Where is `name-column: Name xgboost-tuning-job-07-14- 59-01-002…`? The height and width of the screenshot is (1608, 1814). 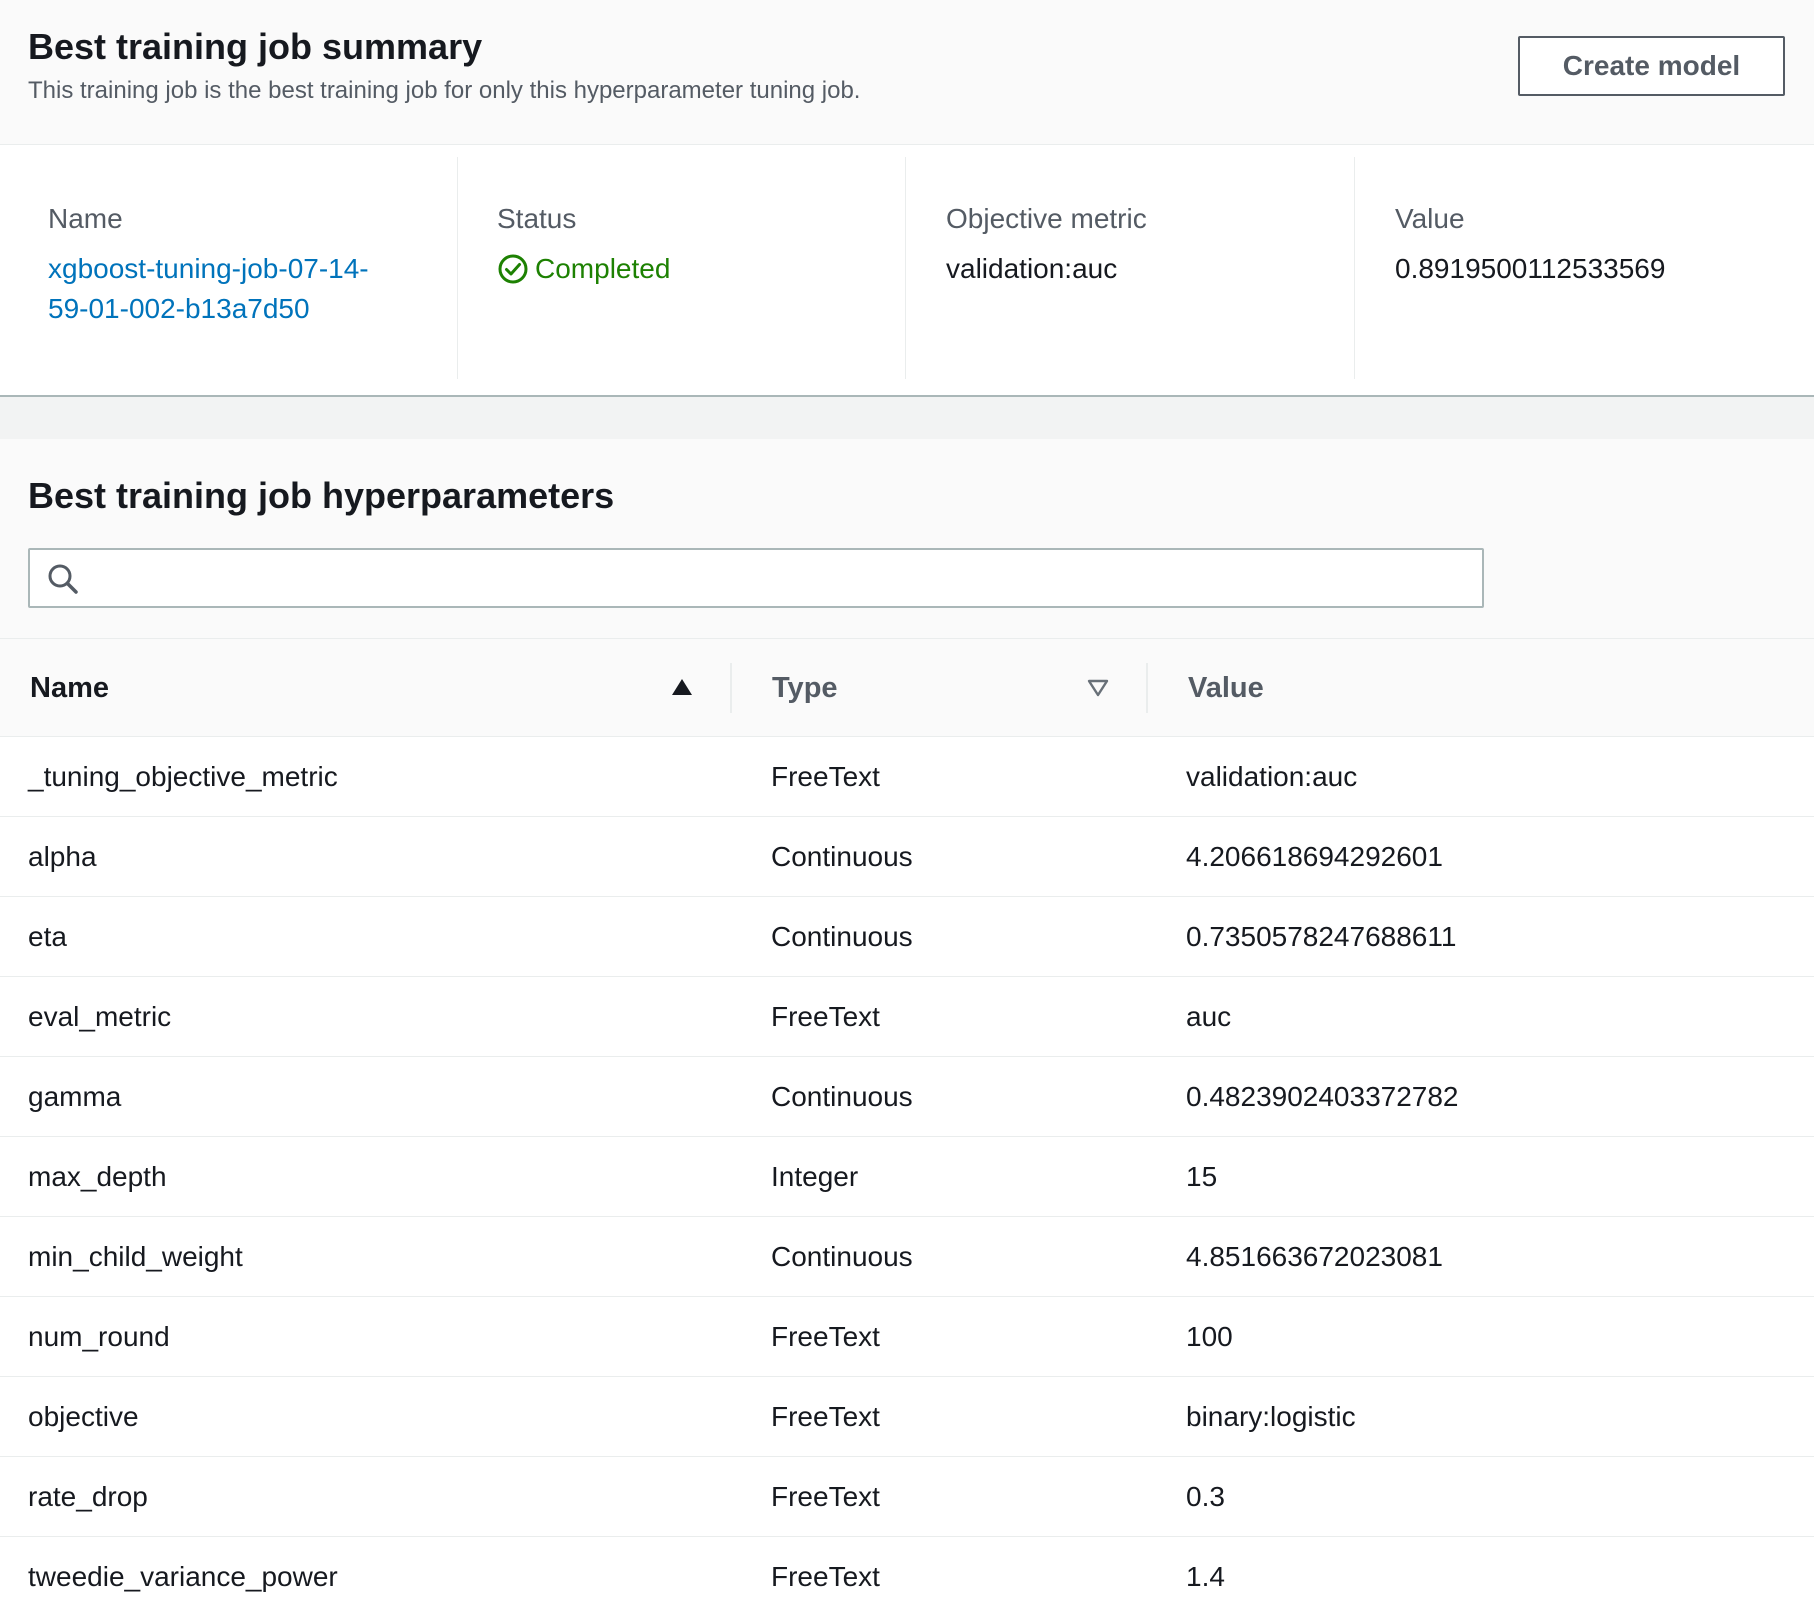 name-column: Name xgboost-tuning-job-07-14- 59-01-002… is located at coordinates (248, 268).